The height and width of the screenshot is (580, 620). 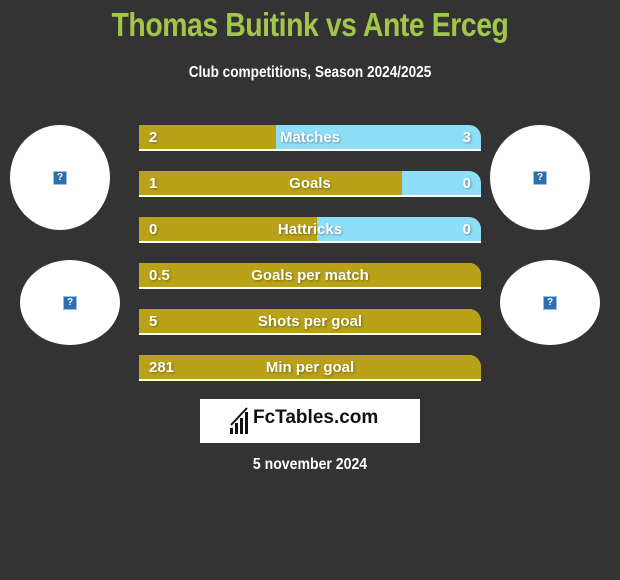 I want to click on right-player-avatar: ?, so click(x=540, y=177).